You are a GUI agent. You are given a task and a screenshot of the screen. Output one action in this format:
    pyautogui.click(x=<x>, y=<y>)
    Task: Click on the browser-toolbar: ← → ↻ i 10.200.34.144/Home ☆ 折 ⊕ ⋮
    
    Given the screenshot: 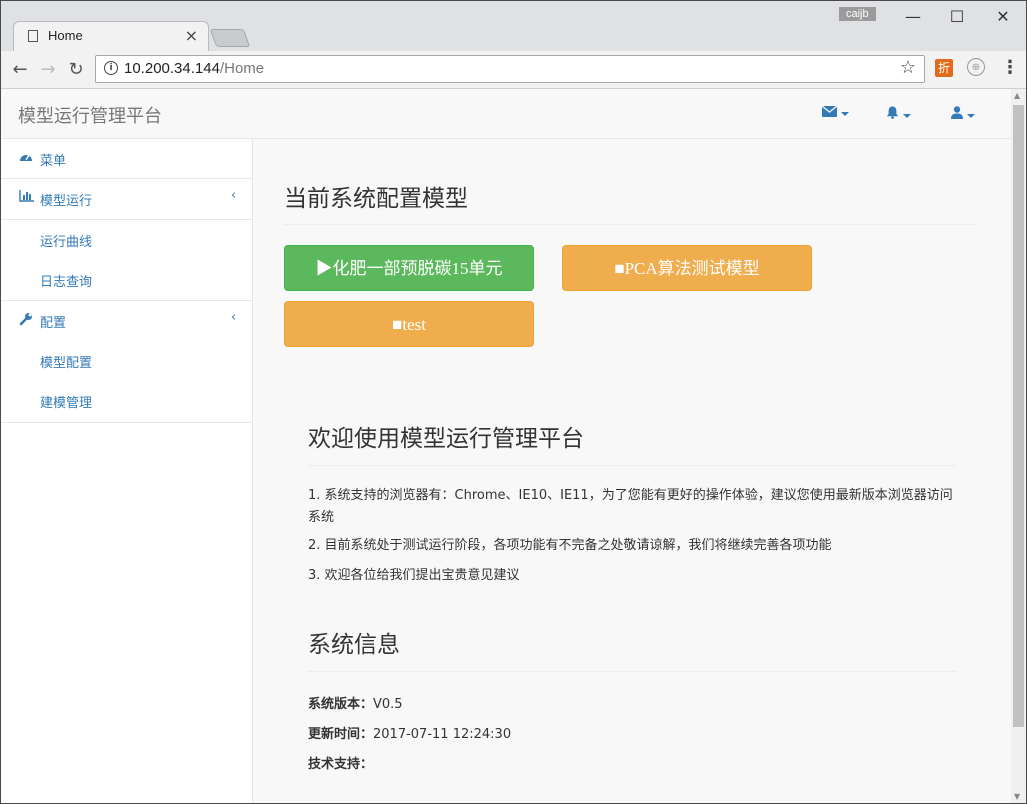 What is the action you would take?
    pyautogui.click(x=513, y=70)
    